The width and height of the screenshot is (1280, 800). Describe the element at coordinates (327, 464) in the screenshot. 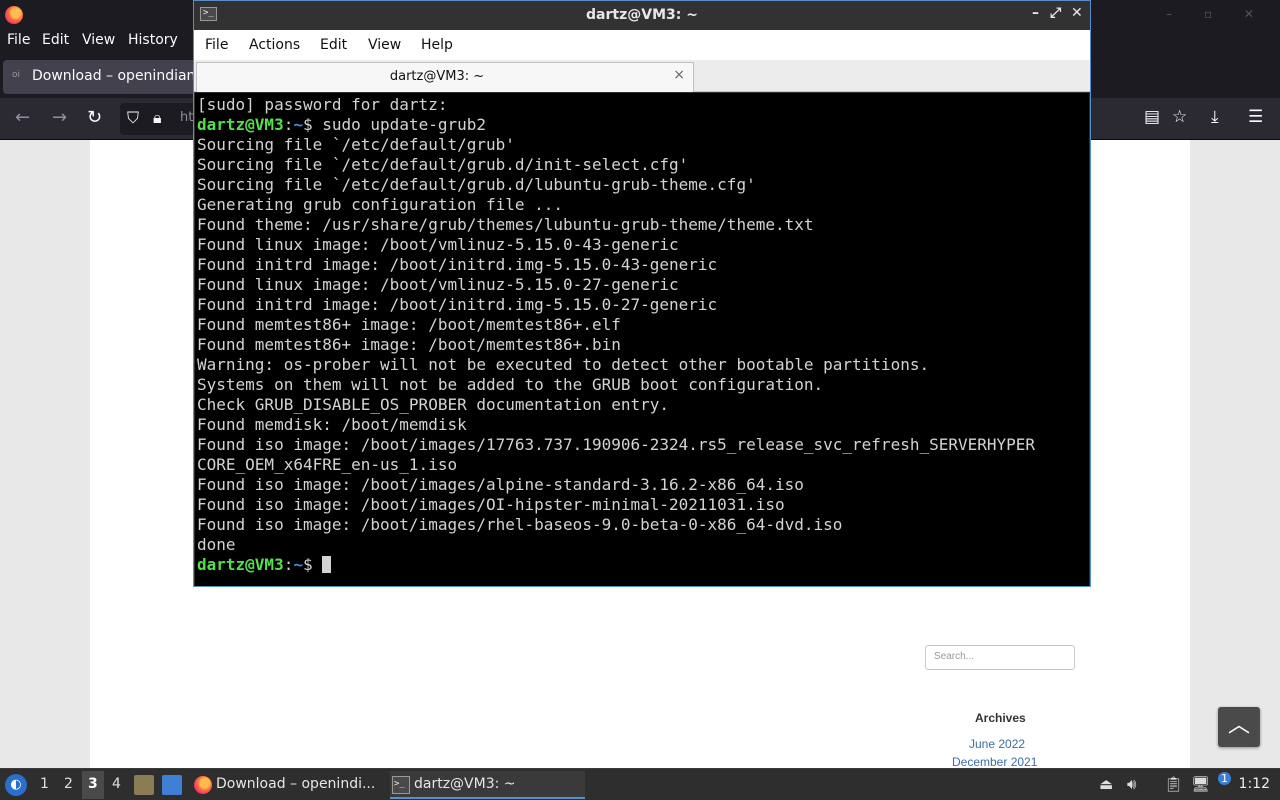

I see `terminal-output-line: CORE_OEM_x64FRE_en-us_1.iso` at that location.